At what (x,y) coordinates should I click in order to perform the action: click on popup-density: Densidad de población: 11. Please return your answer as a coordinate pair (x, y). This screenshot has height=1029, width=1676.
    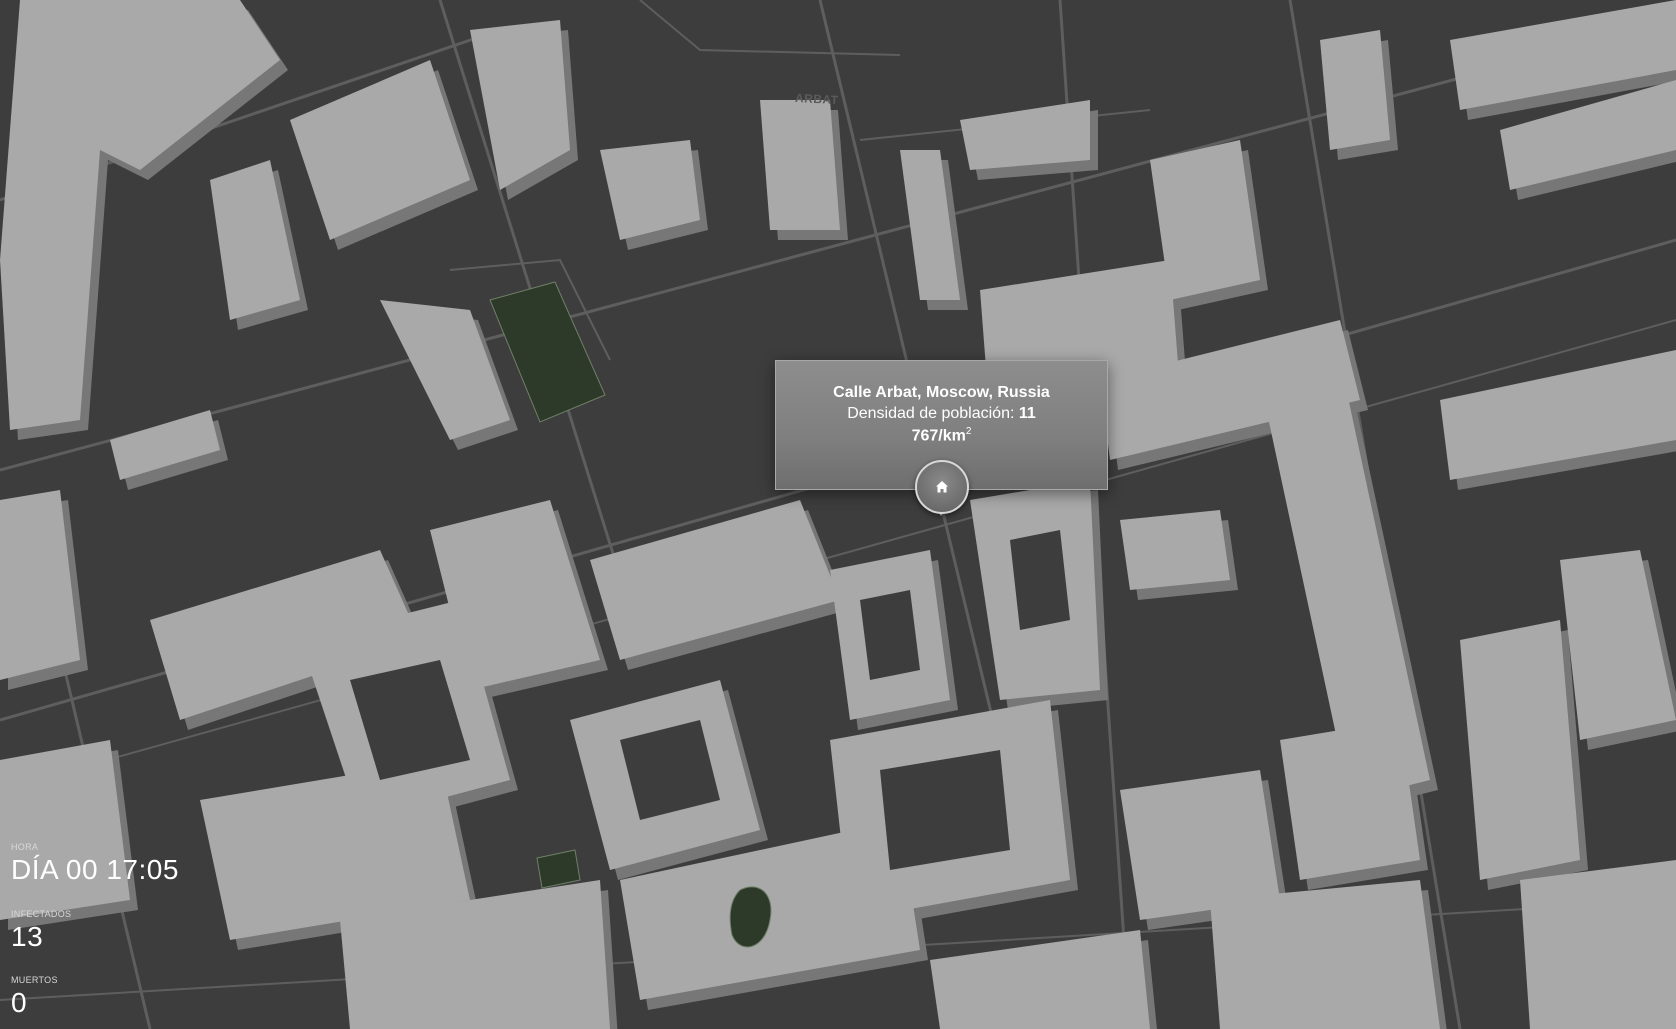
    Looking at the image, I should click on (941, 414).